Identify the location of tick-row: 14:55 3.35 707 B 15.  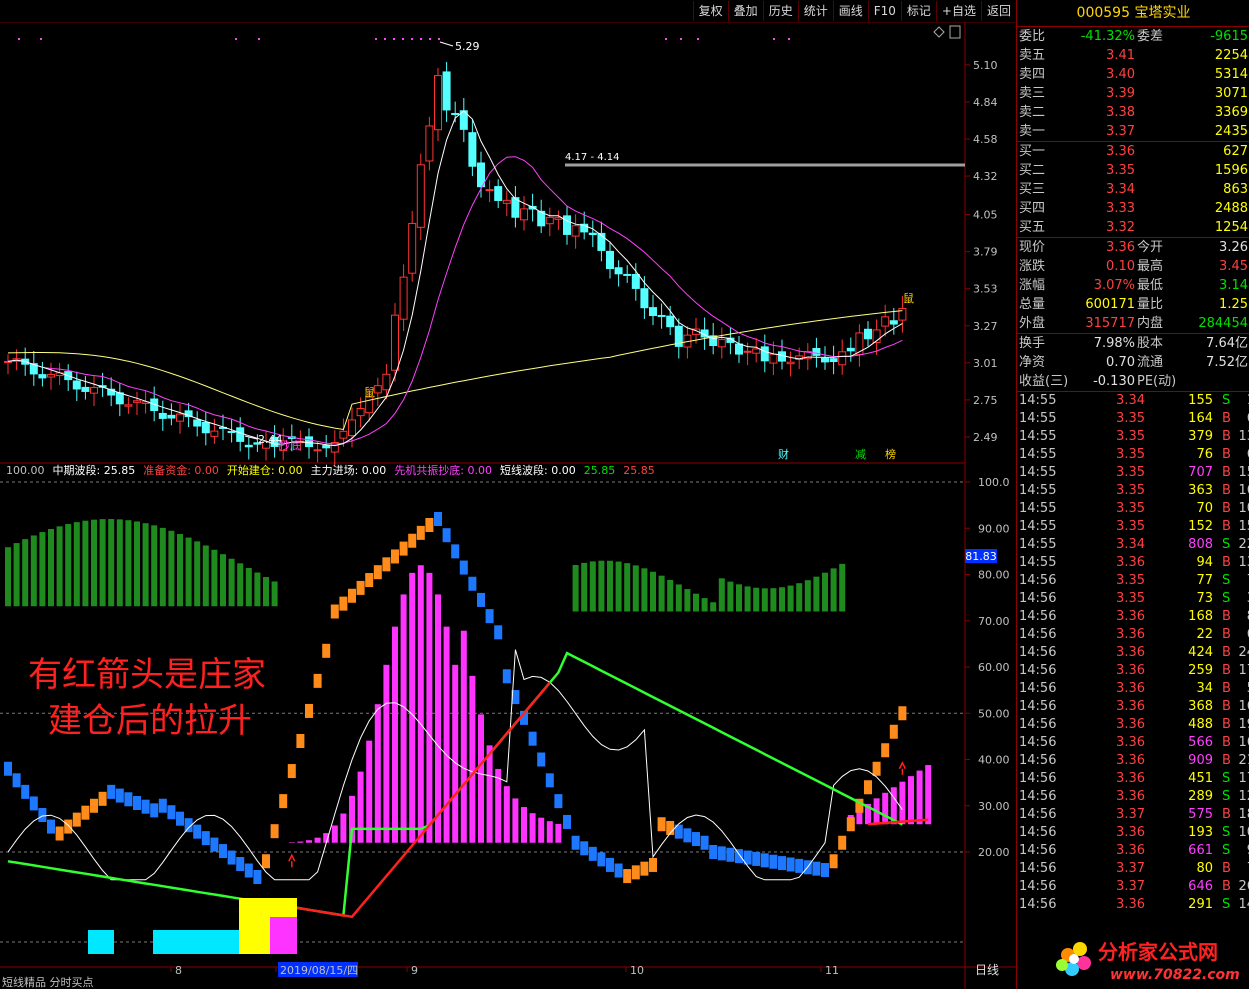
(1133, 473).